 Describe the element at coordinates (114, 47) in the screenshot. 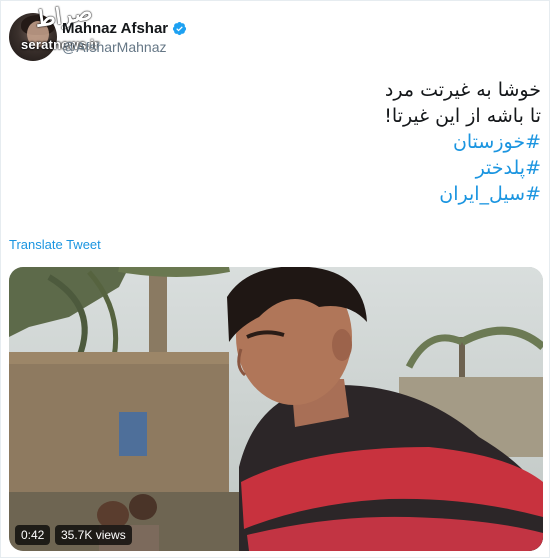

I see `author-handle: @AfsharMahnaz` at that location.